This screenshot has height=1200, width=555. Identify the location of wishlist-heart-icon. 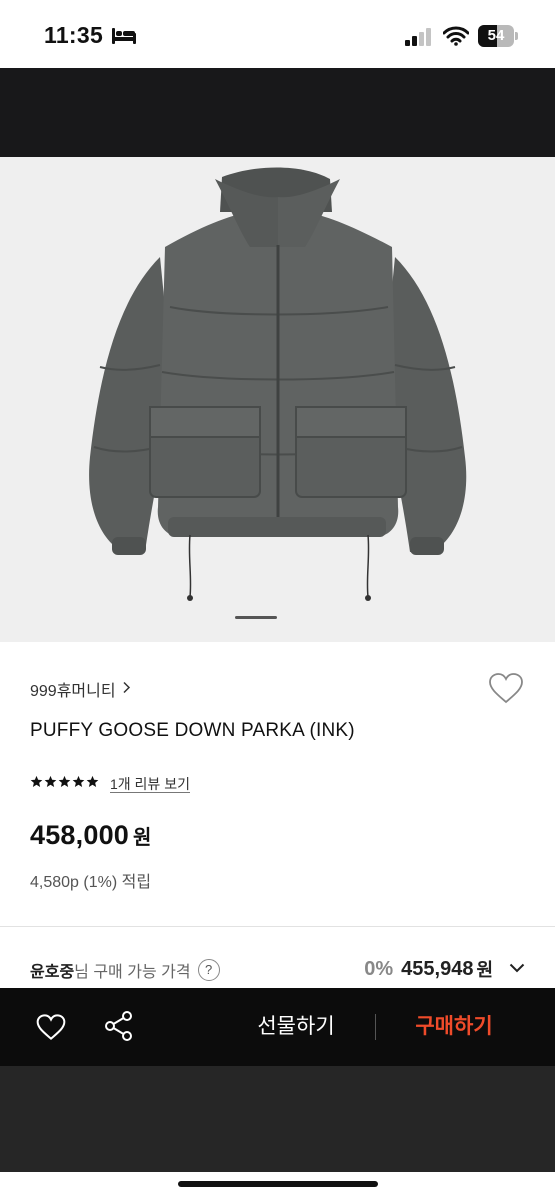
(51, 1029).